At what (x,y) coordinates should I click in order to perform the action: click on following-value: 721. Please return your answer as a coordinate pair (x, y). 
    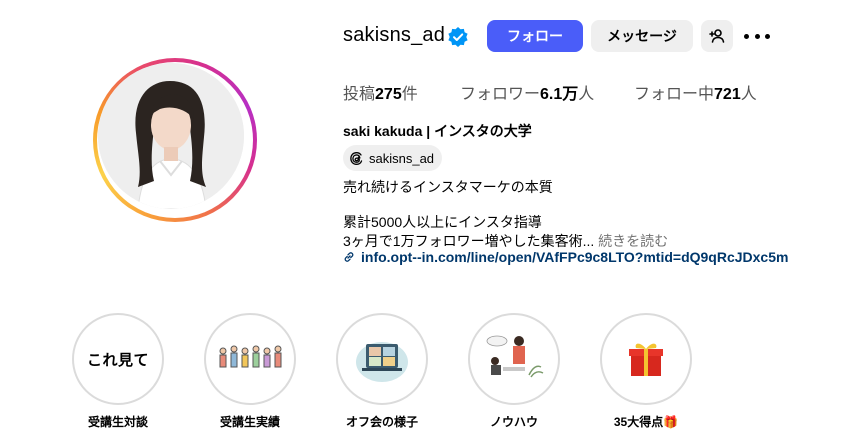
    Looking at the image, I should click on (727, 94).